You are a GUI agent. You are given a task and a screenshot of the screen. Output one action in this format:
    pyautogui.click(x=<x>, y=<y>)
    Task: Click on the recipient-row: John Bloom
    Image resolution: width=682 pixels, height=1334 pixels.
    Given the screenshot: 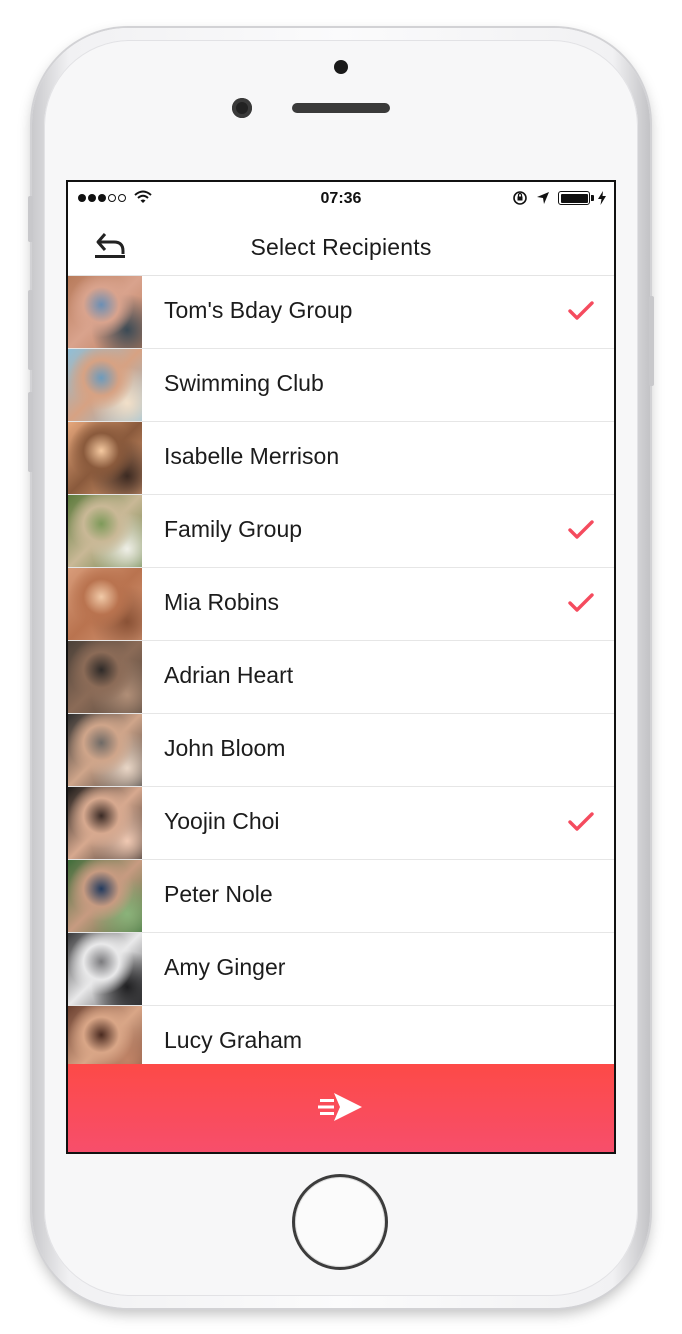 What is the action you would take?
    pyautogui.click(x=341, y=750)
    